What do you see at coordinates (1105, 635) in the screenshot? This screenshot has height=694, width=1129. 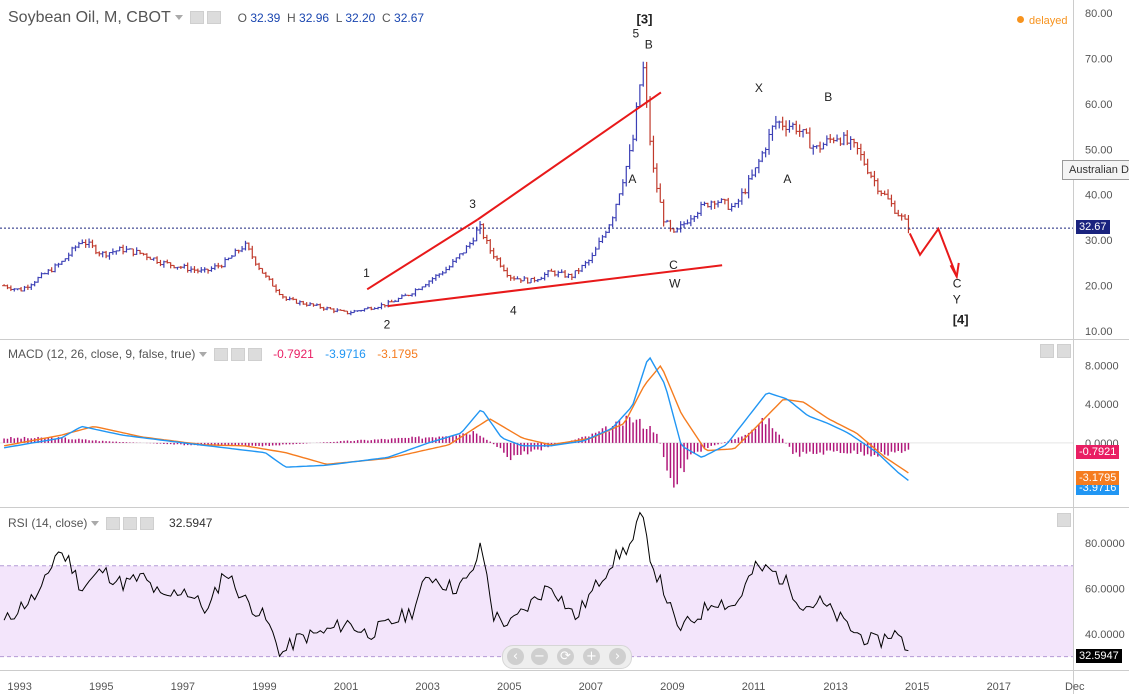 I see `rsi-tick-label: 40.0000` at bounding box center [1105, 635].